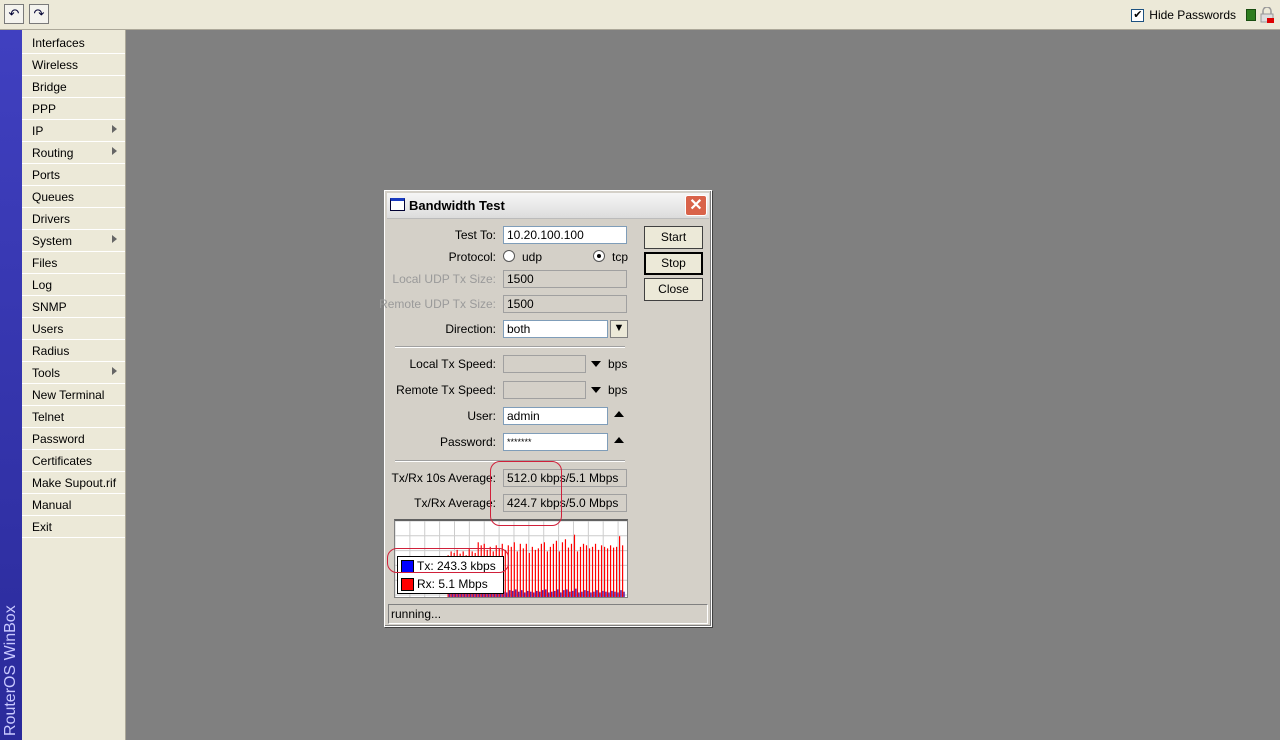 This screenshot has width=1280, height=740. Describe the element at coordinates (58, 439) in the screenshot. I see `sidebar-item-label: Password` at that location.